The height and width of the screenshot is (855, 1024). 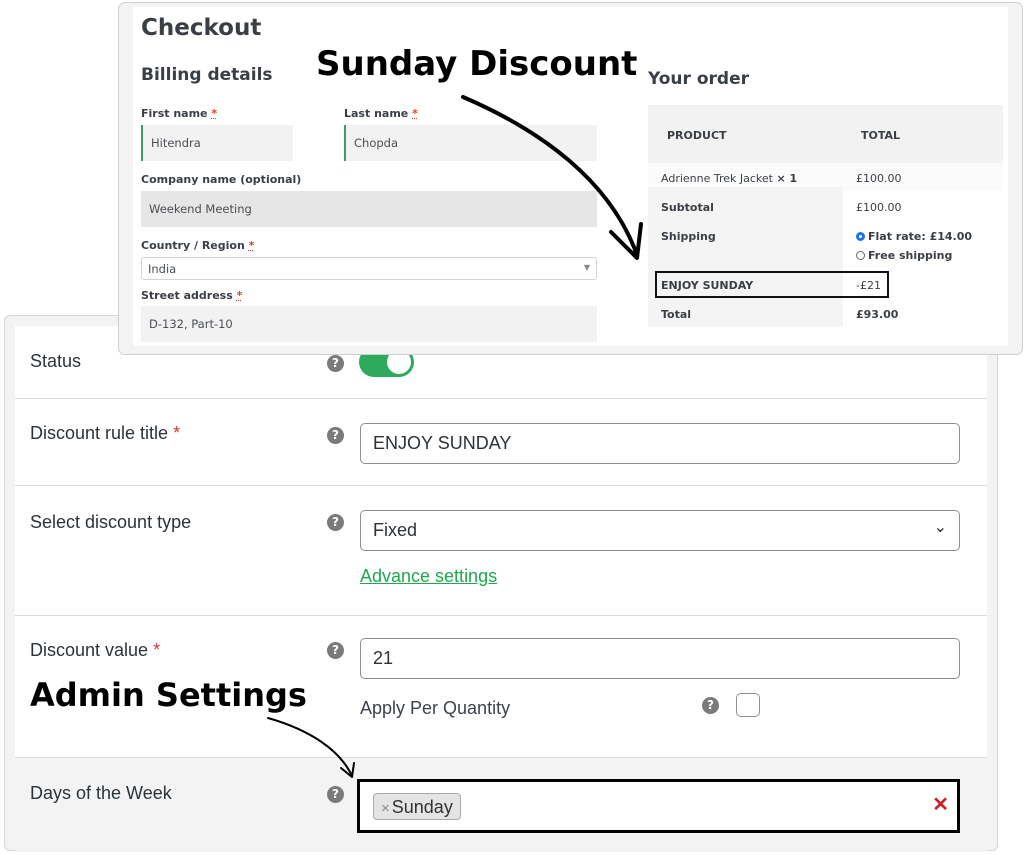 What do you see at coordinates (697, 135) in the screenshot?
I see `column-header-product: PRODUCT` at bounding box center [697, 135].